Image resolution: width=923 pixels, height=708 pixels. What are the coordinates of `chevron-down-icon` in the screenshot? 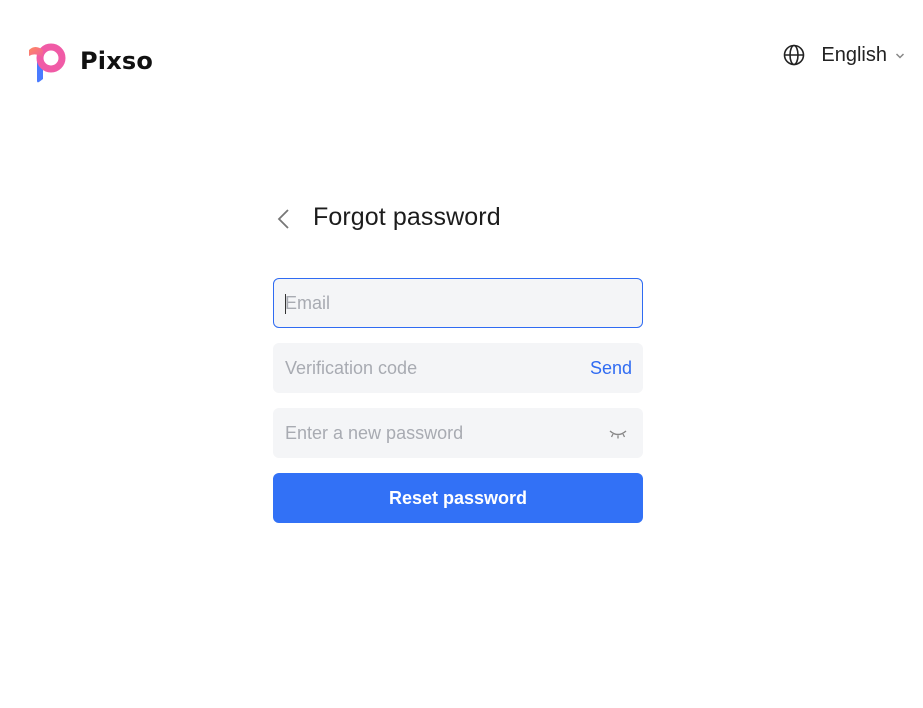 It's located at (900, 56).